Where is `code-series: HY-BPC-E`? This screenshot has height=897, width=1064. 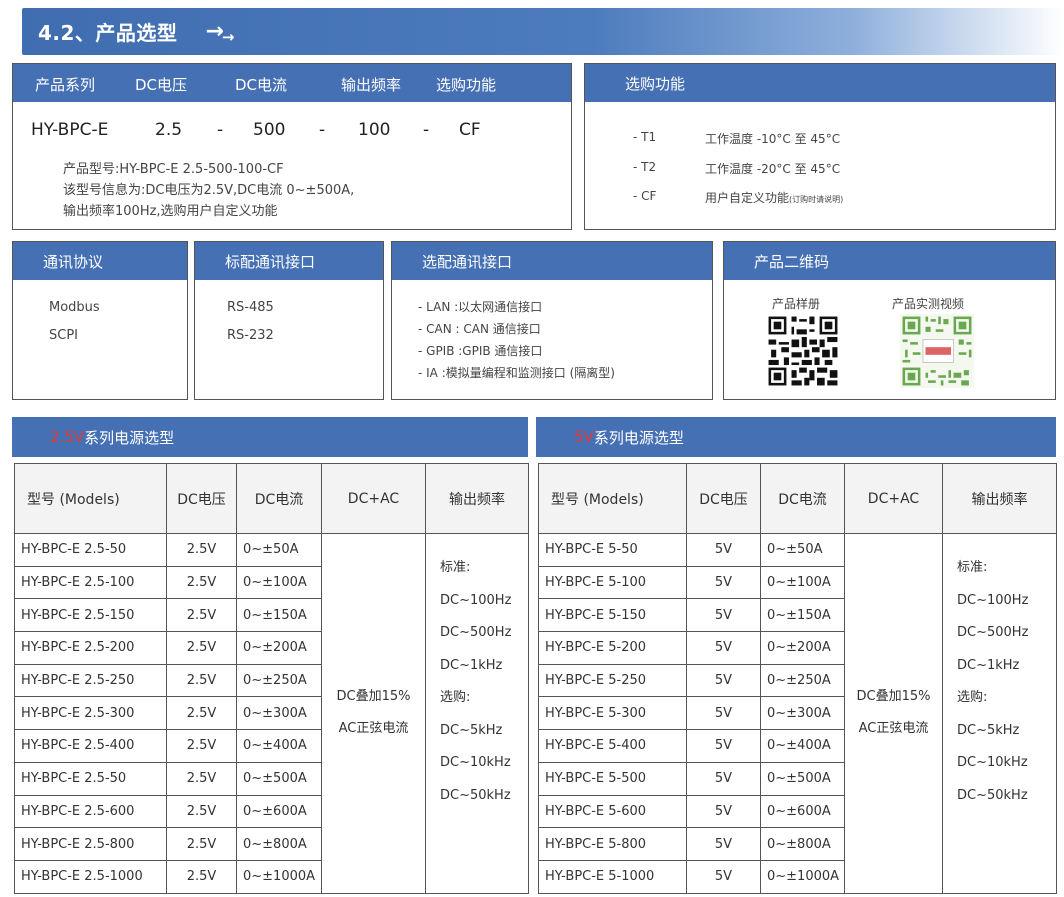
code-series: HY-BPC-E is located at coordinates (70, 130).